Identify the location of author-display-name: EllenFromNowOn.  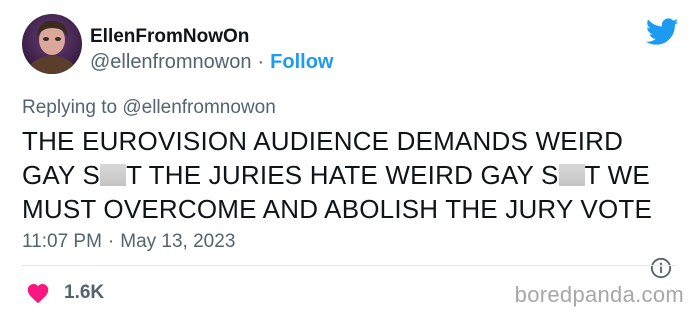
(169, 37).